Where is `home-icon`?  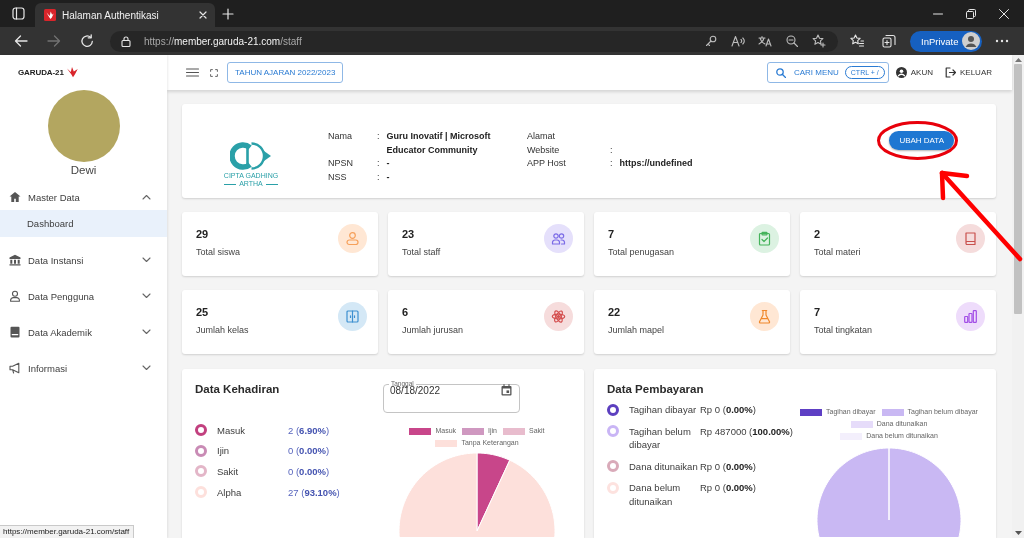
home-icon is located at coordinates (15, 197).